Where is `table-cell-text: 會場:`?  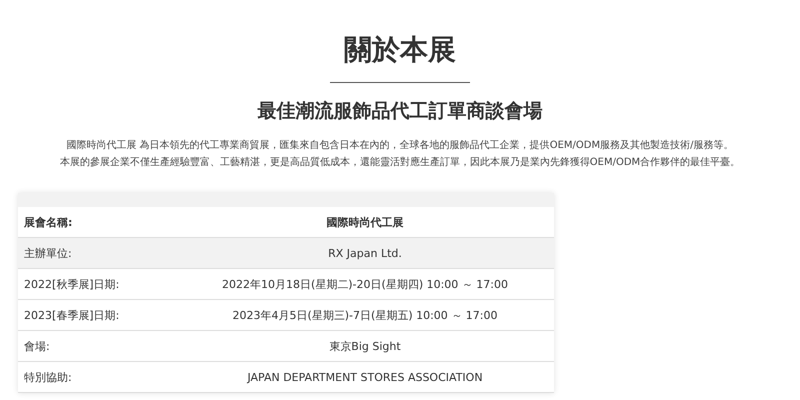
table-cell-text: 會場: is located at coordinates (37, 346).